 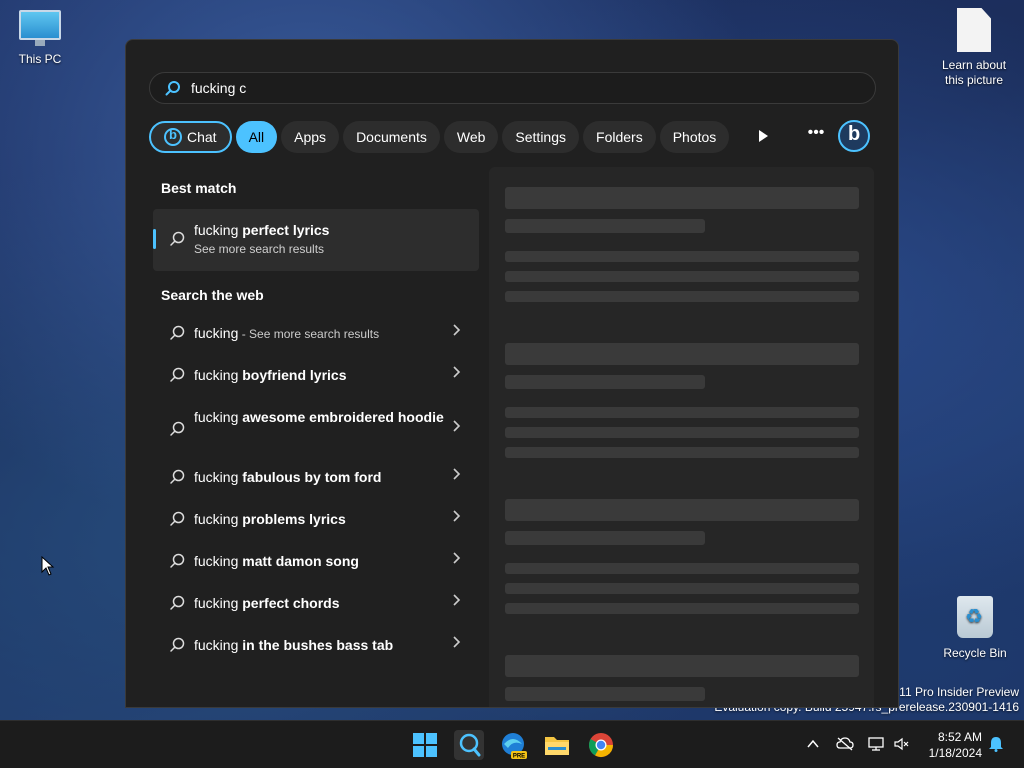 I want to click on query-completion: boyfriend lyrics, so click(x=292, y=375).